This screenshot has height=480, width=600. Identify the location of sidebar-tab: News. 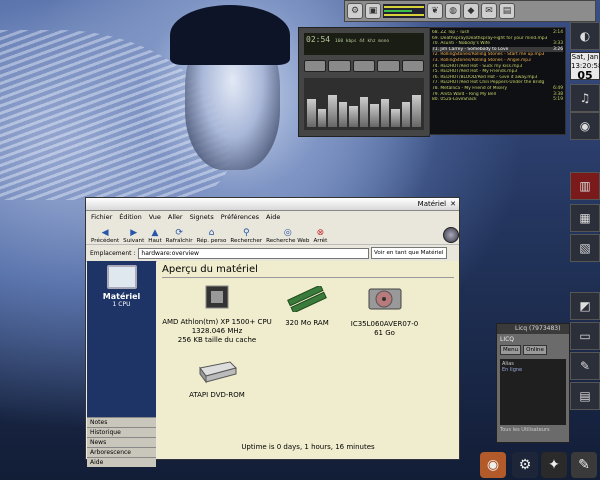
(121, 442).